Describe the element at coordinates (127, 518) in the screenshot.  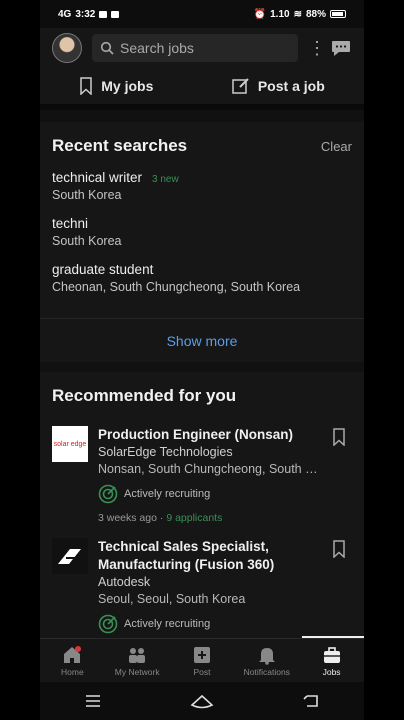
I see `posted-time: 3 weeks ago` at that location.